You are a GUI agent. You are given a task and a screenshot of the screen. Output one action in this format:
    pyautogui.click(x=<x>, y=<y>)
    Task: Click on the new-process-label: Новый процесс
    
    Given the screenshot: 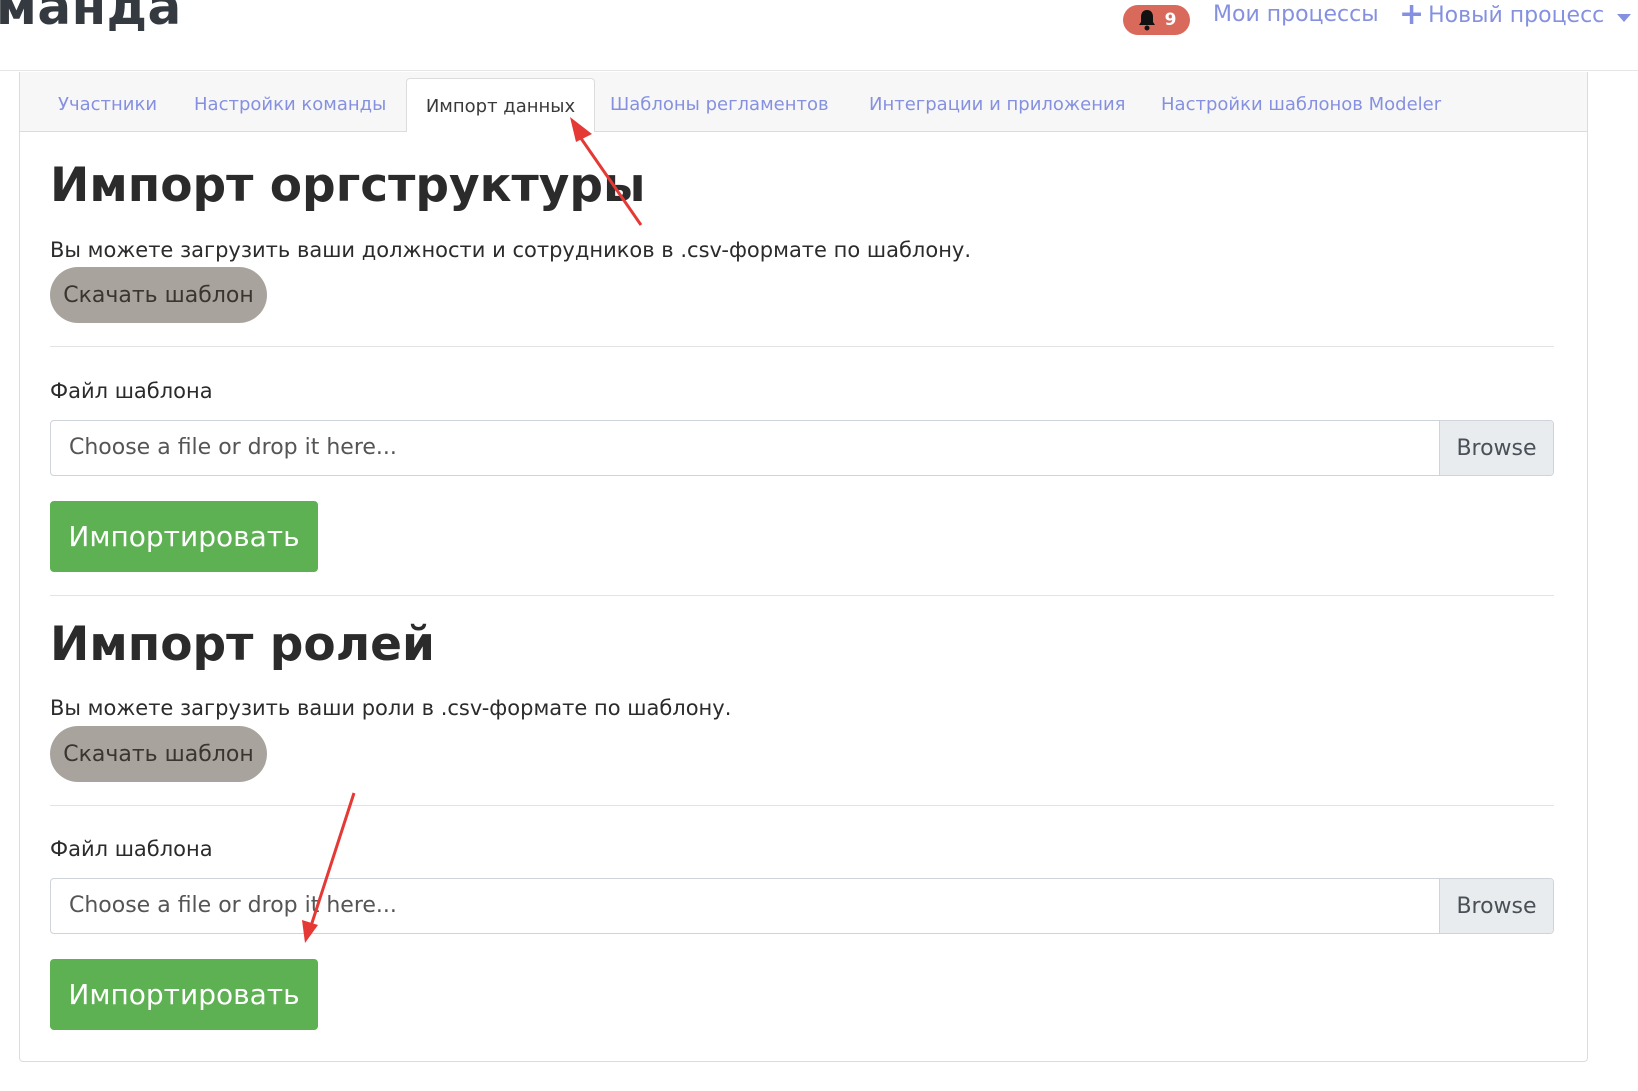 What is the action you would take?
    pyautogui.click(x=1516, y=15)
    